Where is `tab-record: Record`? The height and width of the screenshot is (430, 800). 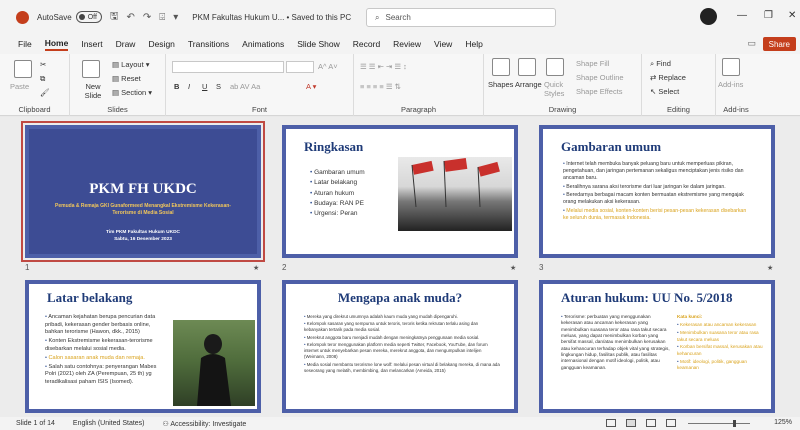
tab-record: Record is located at coordinates (366, 44).